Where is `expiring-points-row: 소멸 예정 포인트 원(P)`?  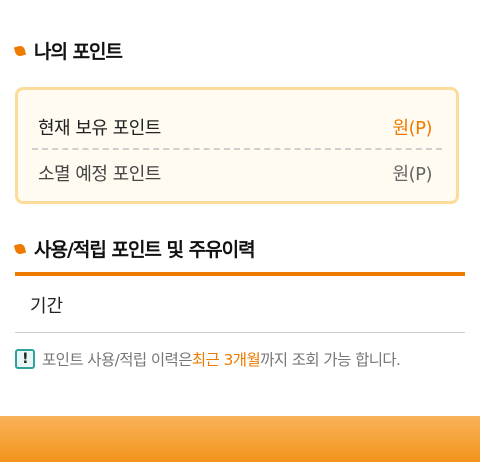
expiring-points-row: 소멸 예정 포인트 원(P) is located at coordinates (235, 173).